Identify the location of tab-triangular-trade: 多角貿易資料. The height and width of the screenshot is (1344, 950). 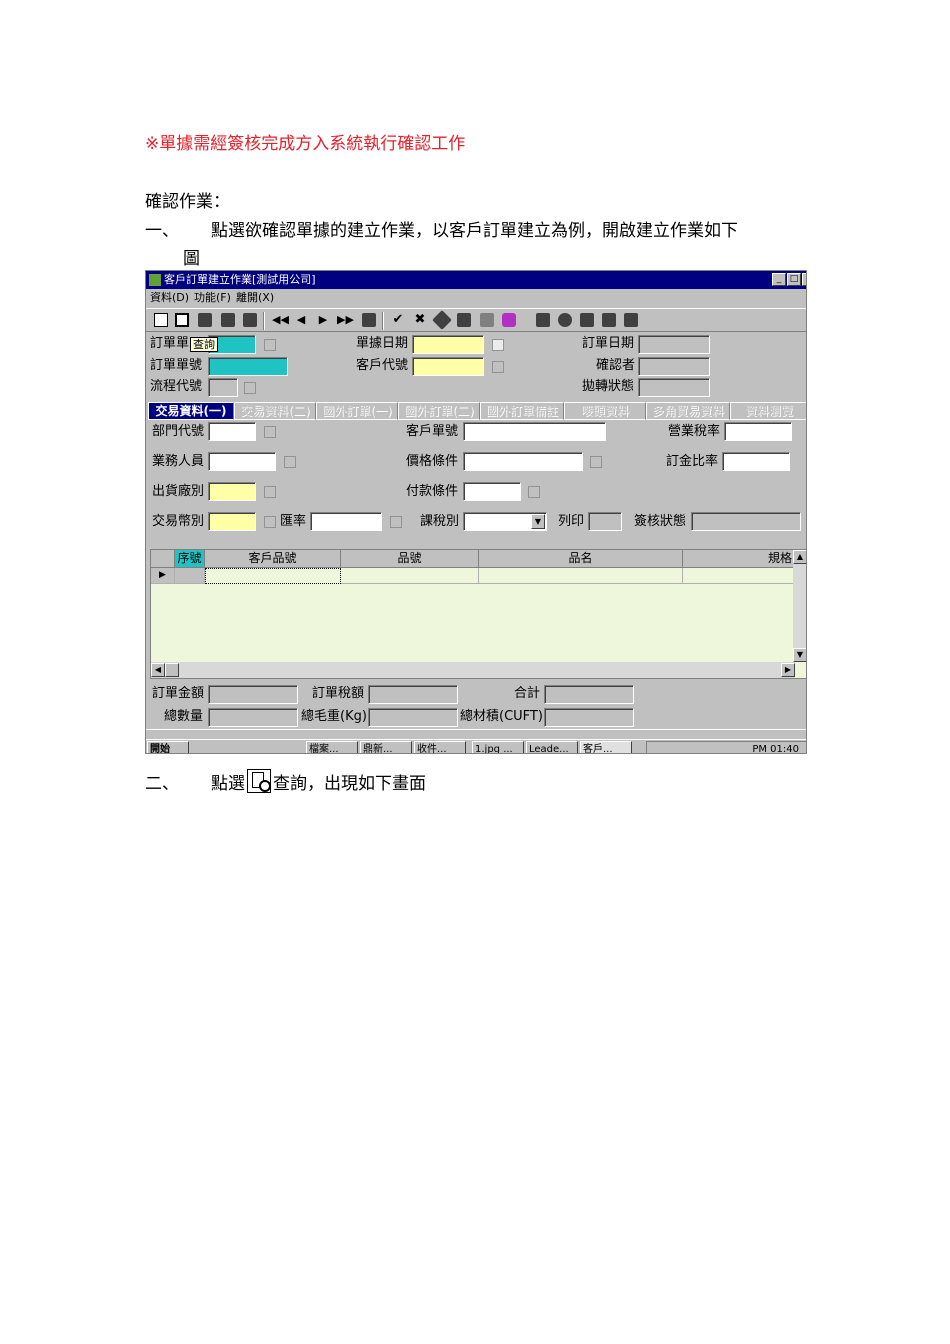
(688, 411).